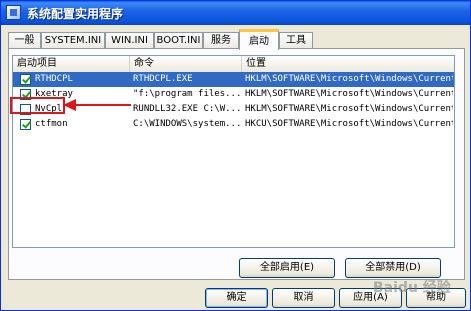 Image resolution: width=471 pixels, height=311 pixels. I want to click on annotation-arrow-icon, so click(97, 105).